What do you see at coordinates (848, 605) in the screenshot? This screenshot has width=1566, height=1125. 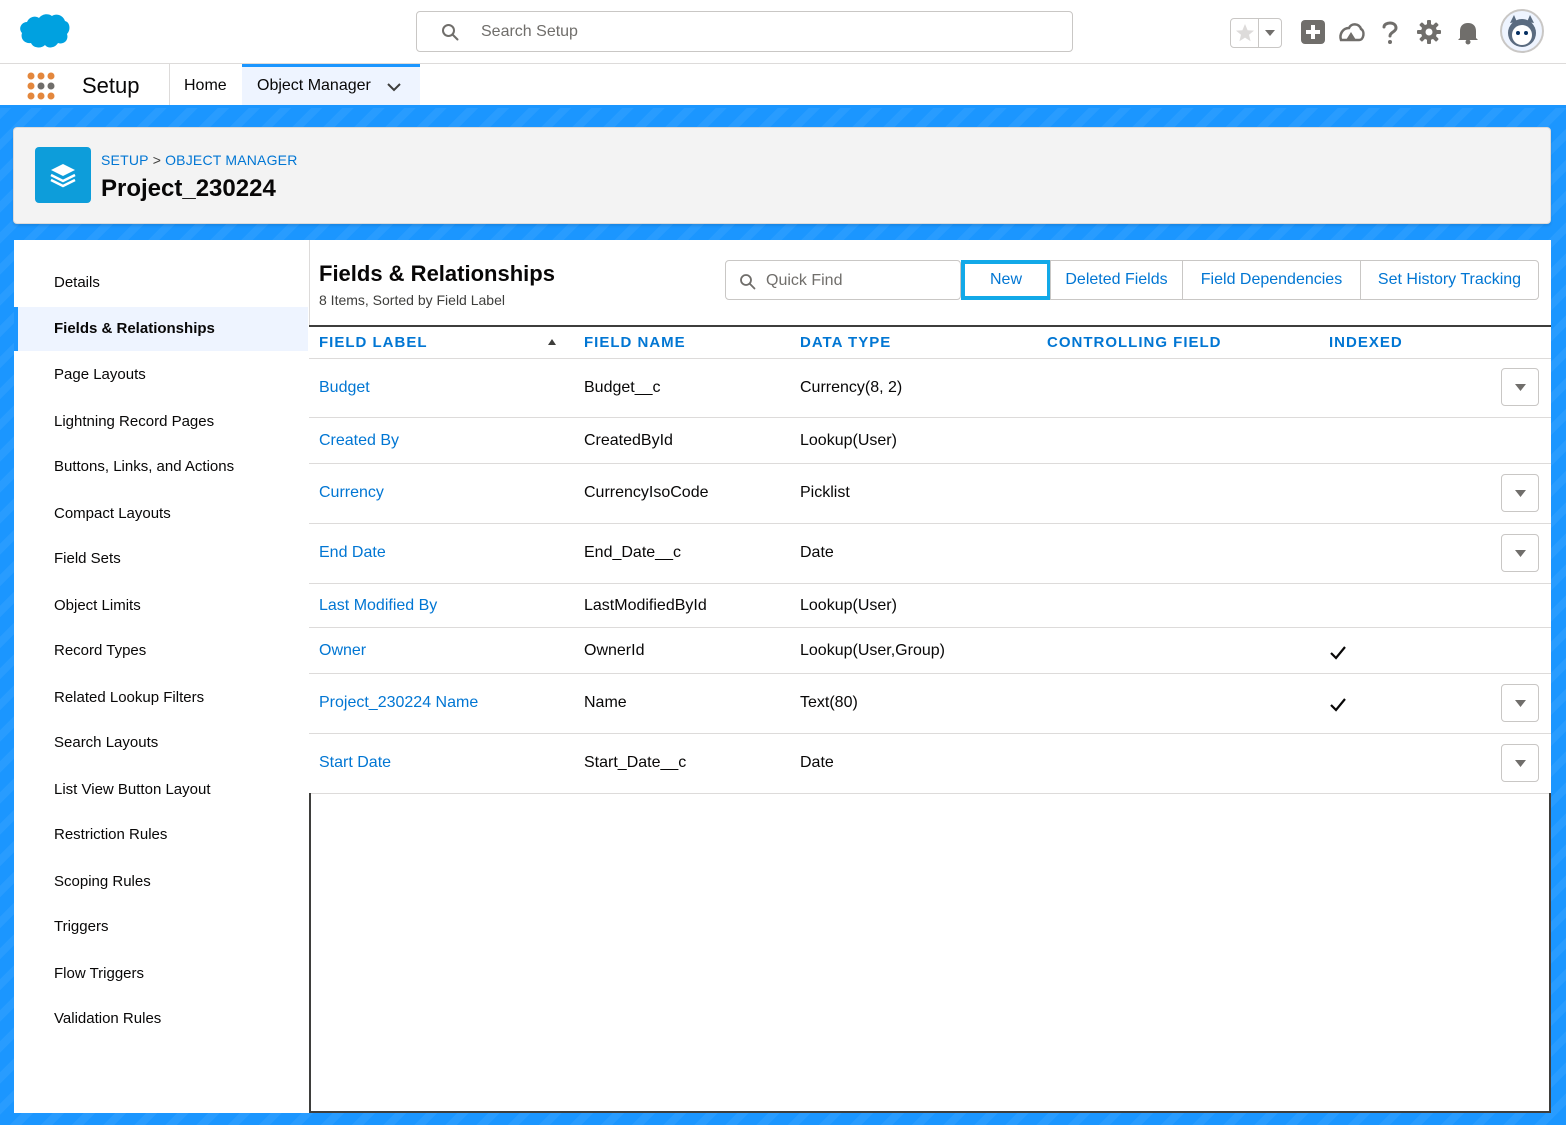 I see `data-type: Lookup(User)` at bounding box center [848, 605].